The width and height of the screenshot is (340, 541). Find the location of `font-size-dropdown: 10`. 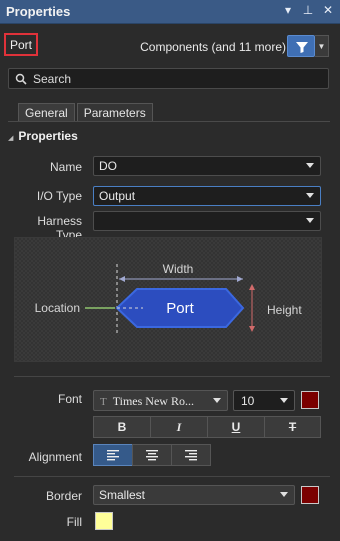

font-size-dropdown: 10 is located at coordinates (264, 400).